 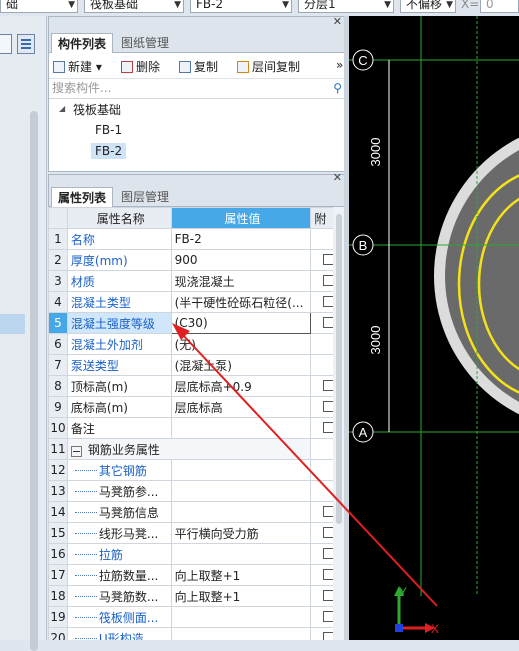 What do you see at coordinates (181, 331) in the screenshot?
I see `annotation-arrow-head` at bounding box center [181, 331].